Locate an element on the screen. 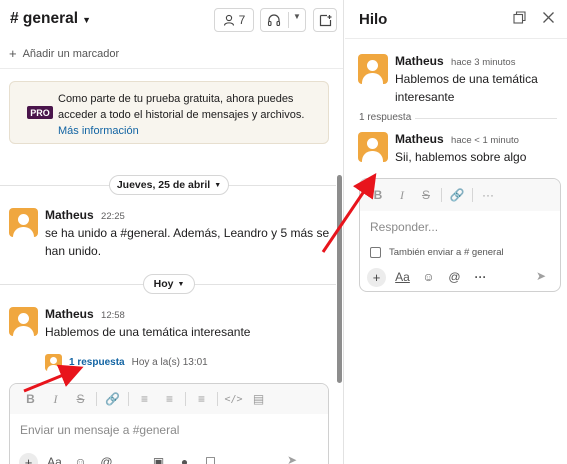 The width and height of the screenshot is (567, 464). huddle-button: ▼ is located at coordinates (283, 20).